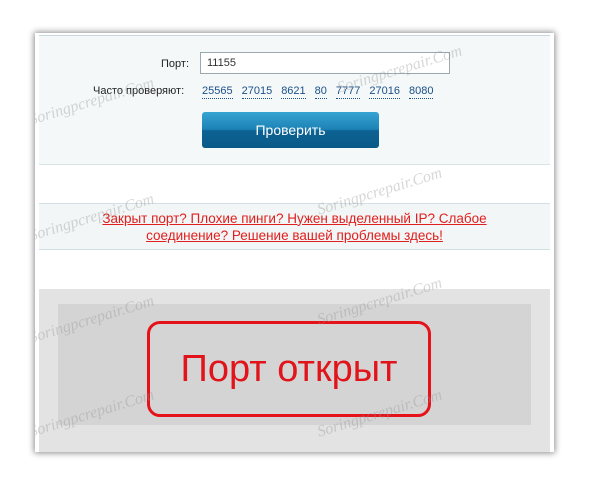 The image size is (591, 484). What do you see at coordinates (384, 92) in the screenshot?
I see `frequent-port-link: 27016` at bounding box center [384, 92].